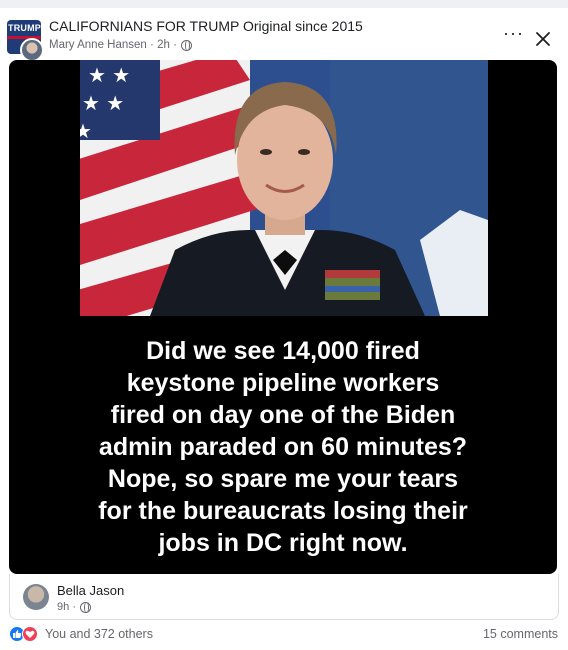 Image resolution: width=568 pixels, height=650 pixels. What do you see at coordinates (543, 39) in the screenshot?
I see `close-icon` at bounding box center [543, 39].